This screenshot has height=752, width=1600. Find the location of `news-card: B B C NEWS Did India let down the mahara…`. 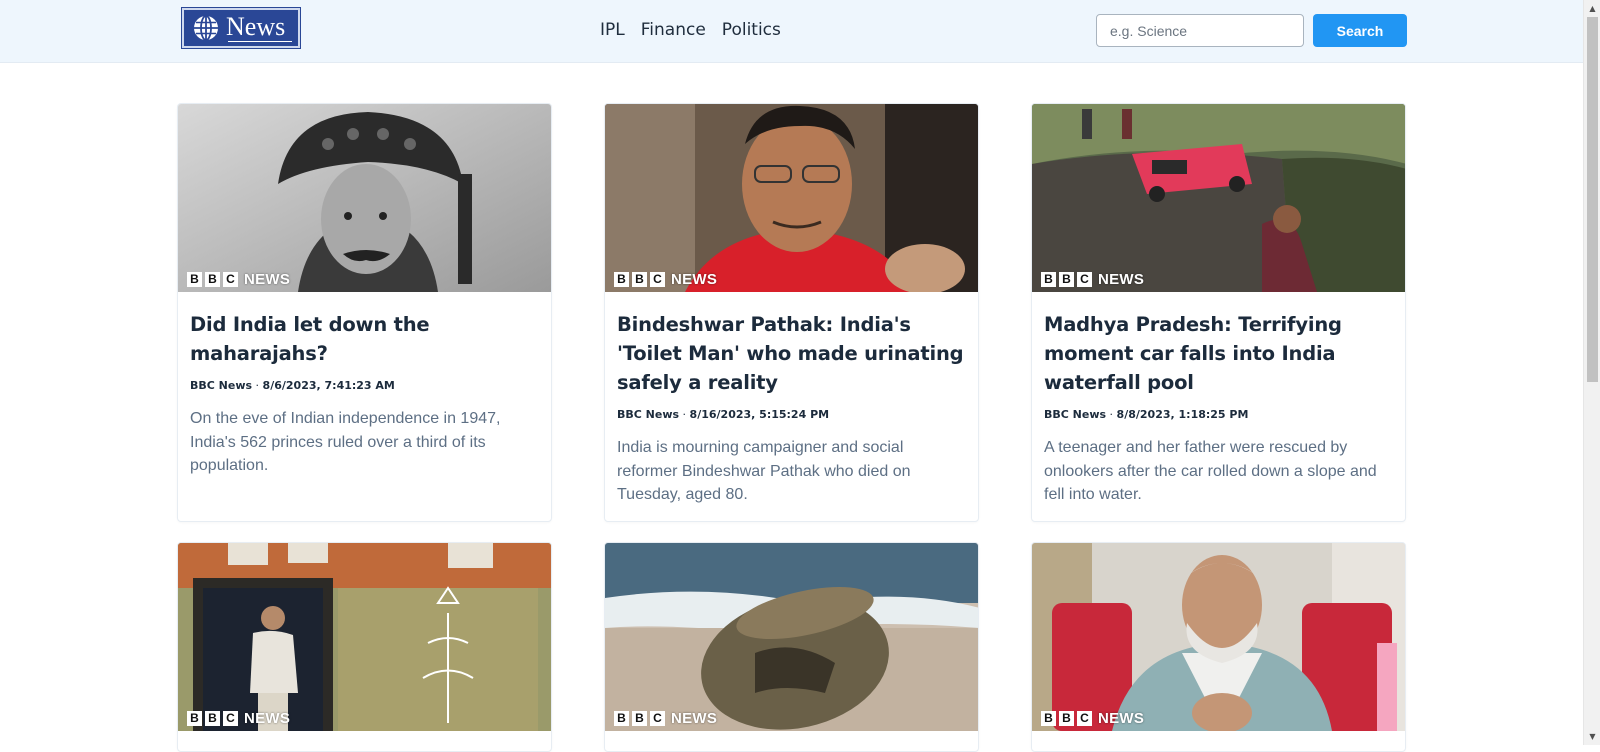

news-card: B B C NEWS Did India let down the mahara… is located at coordinates (364, 312).